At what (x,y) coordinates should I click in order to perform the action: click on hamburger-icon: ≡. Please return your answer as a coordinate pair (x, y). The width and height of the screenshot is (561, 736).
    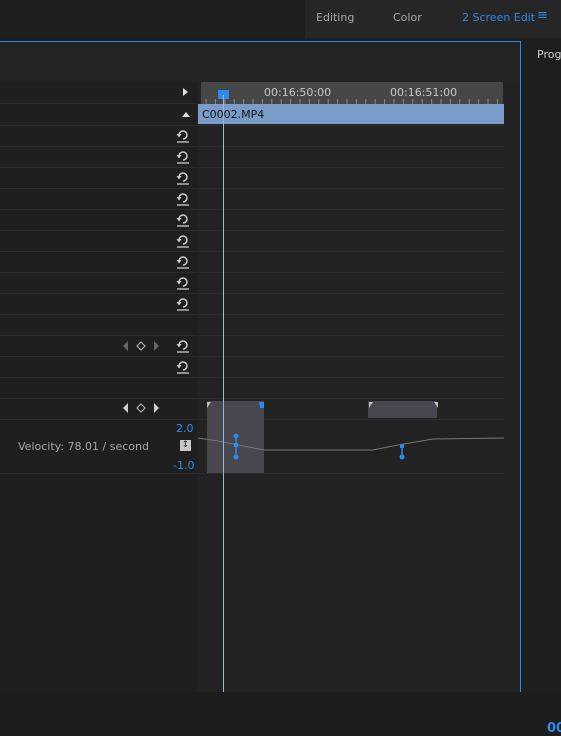
    Looking at the image, I should click on (542, 15).